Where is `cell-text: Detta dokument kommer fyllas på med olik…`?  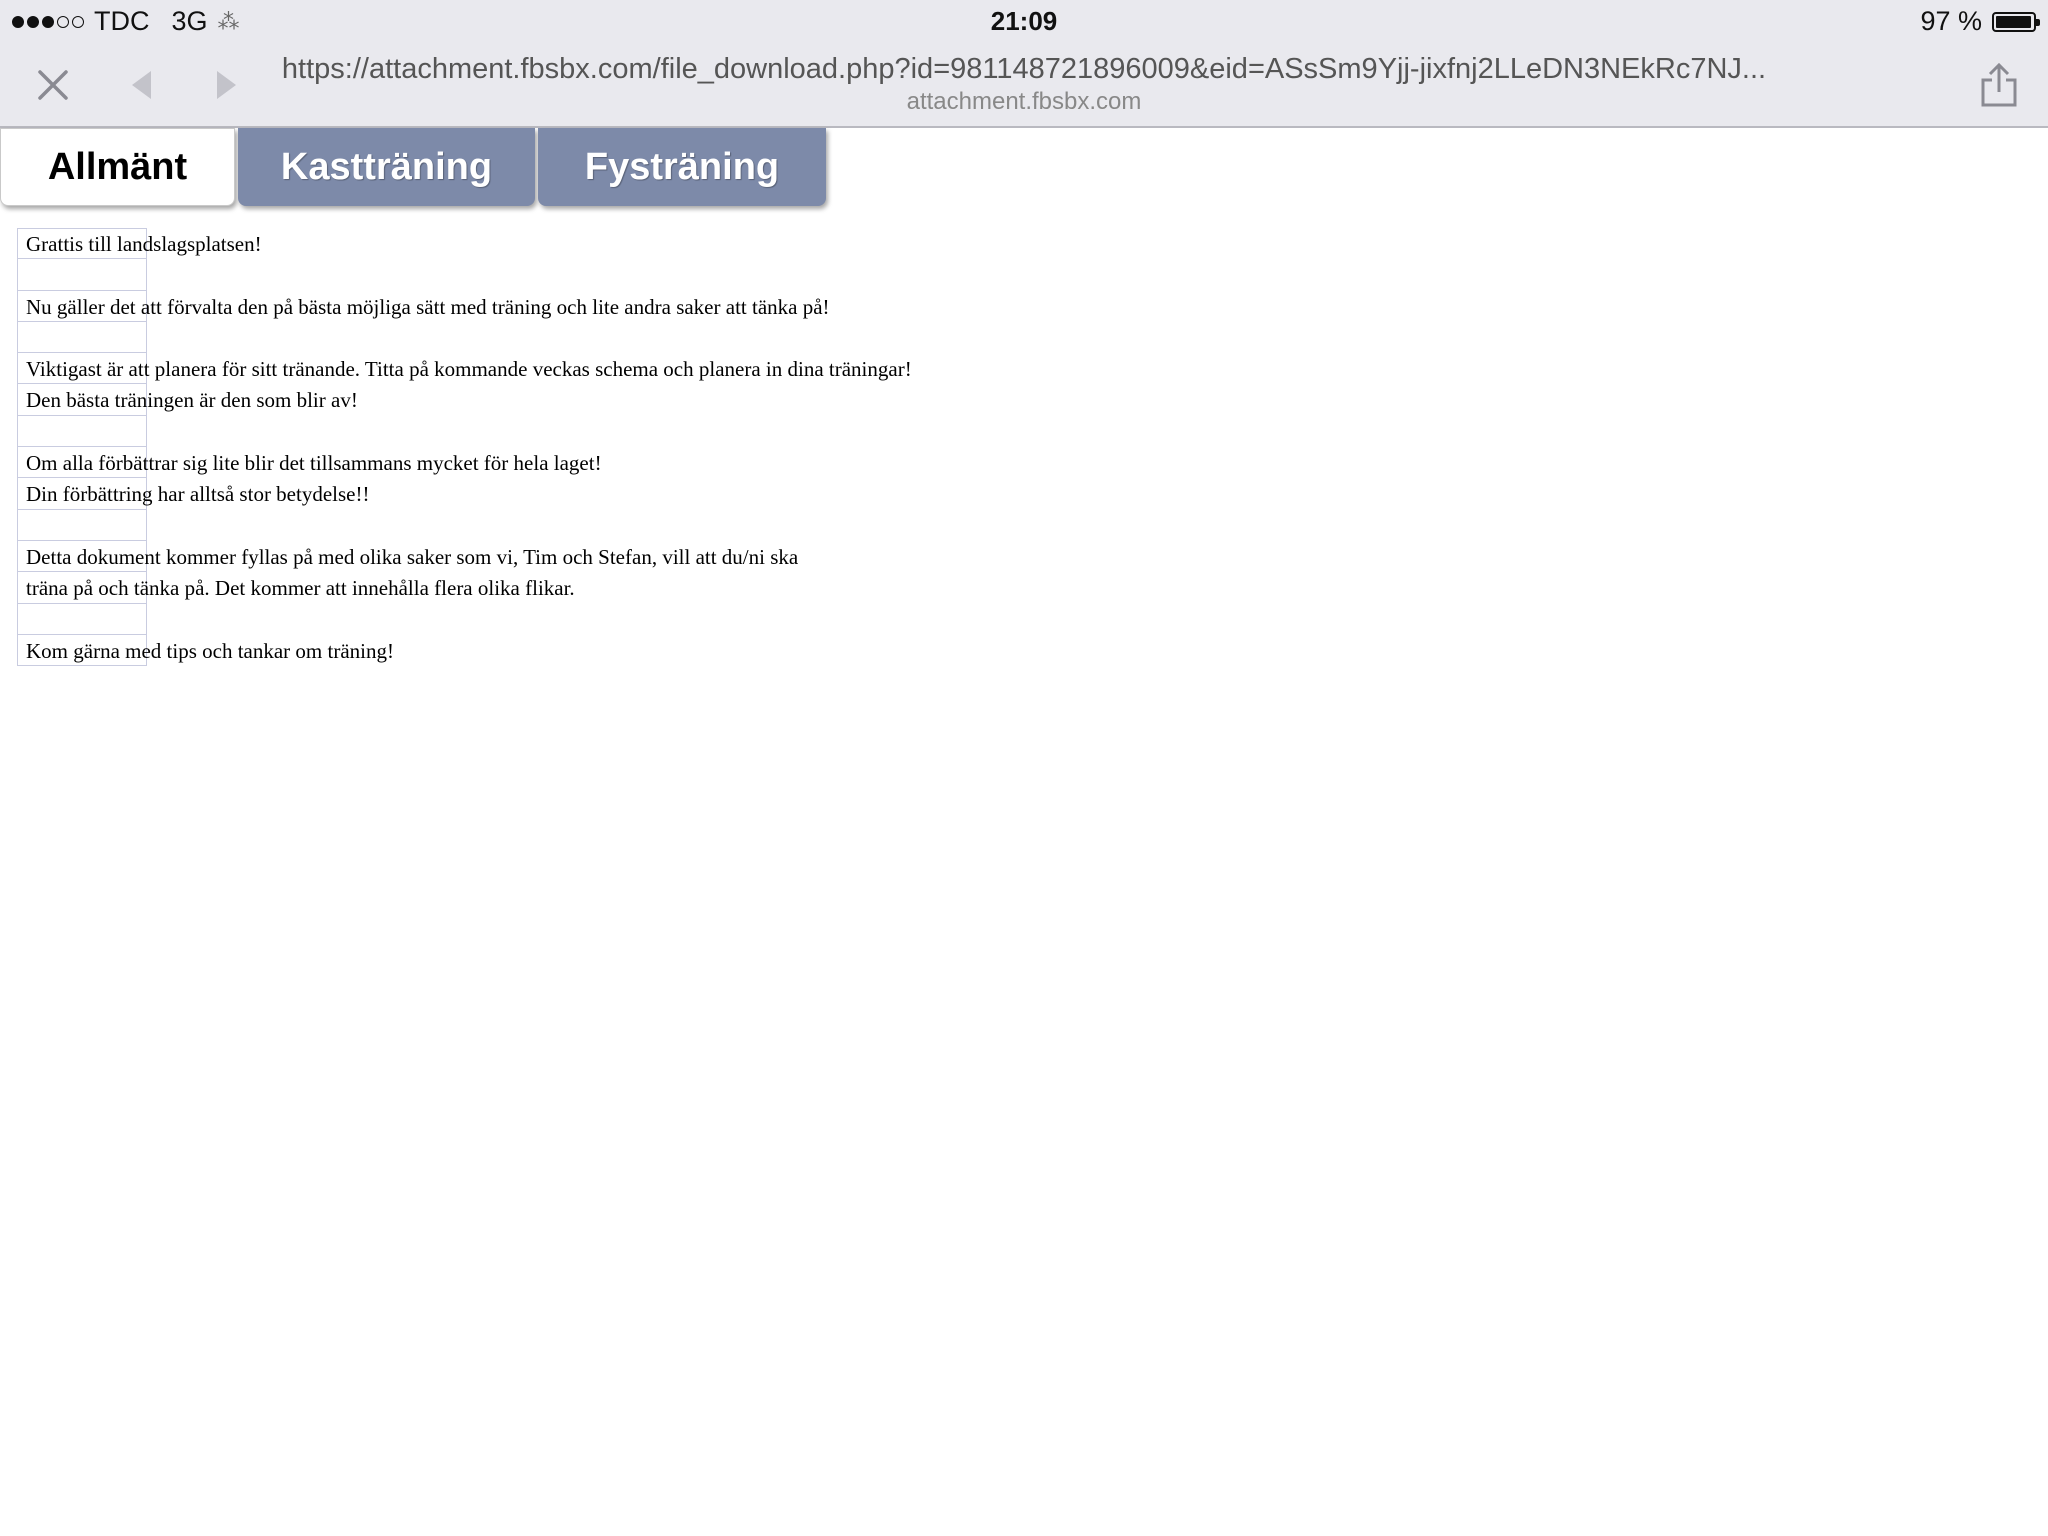 cell-text: Detta dokument kommer fyllas på med olik… is located at coordinates (412, 556).